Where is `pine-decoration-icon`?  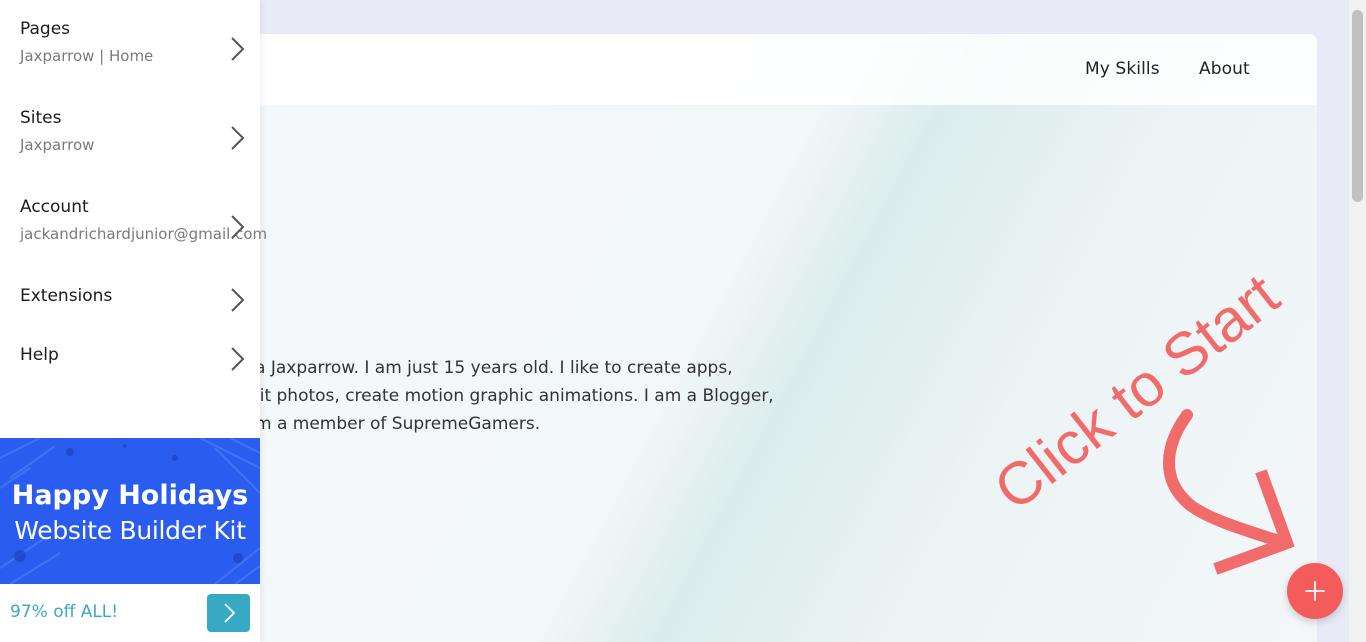
pine-decoration-icon is located at coordinates (130, 511).